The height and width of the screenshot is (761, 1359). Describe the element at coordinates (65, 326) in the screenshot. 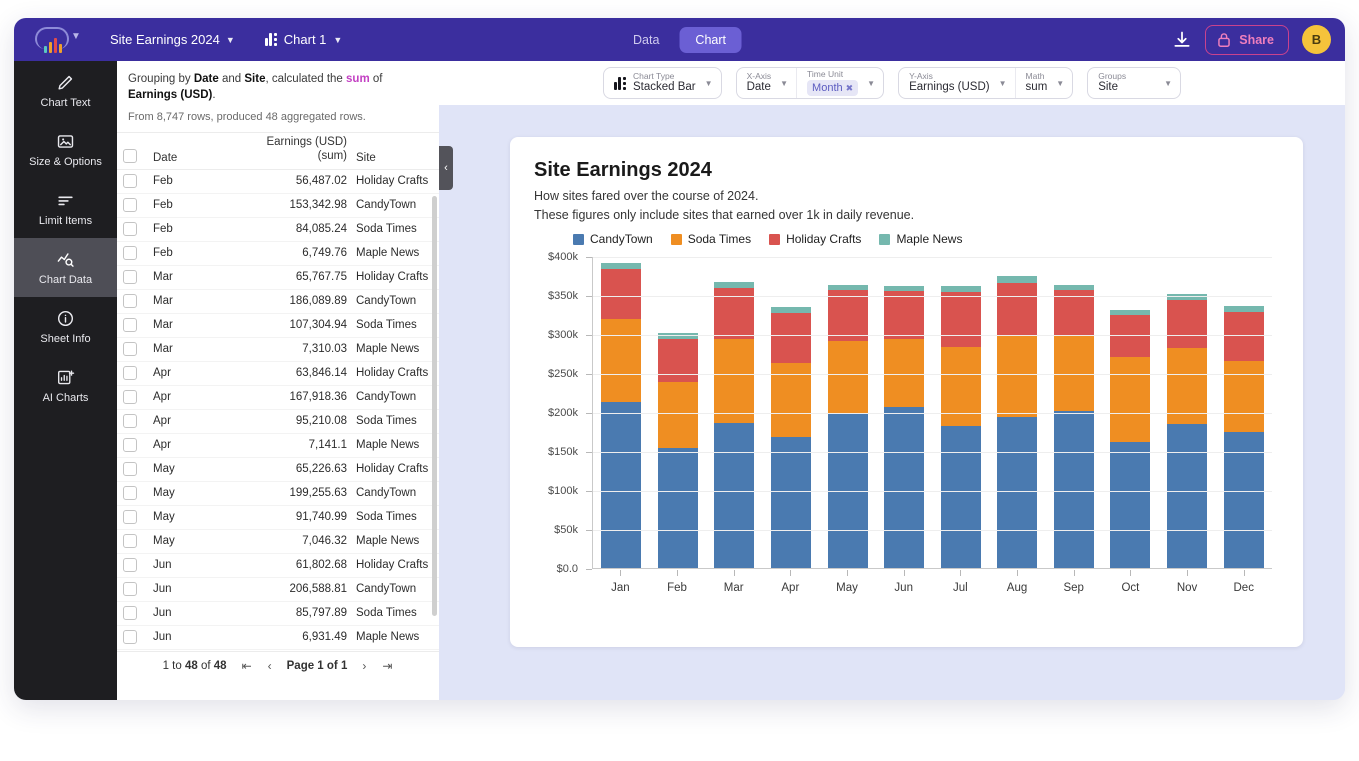

I see `sidebar-item-sheet-info: Sheet Info` at that location.